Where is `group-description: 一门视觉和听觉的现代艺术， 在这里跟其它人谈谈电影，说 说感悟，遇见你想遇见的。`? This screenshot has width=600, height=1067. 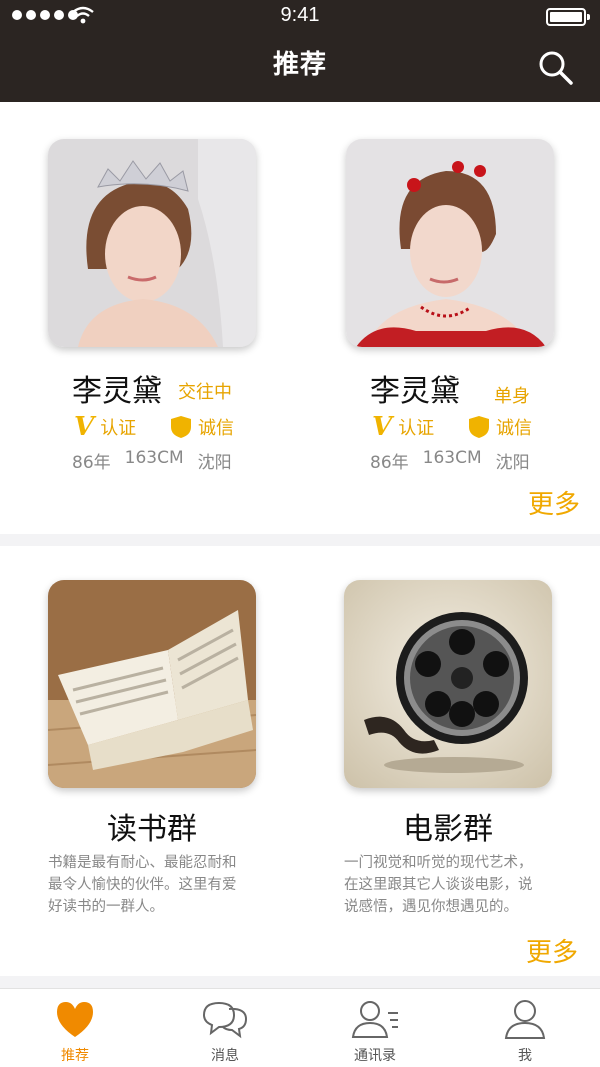 group-description: 一门视觉和听觉的现代艺术， 在这里跟其它人谈谈电影，说 说感悟，遇见你想遇见的。 is located at coordinates (438, 885).